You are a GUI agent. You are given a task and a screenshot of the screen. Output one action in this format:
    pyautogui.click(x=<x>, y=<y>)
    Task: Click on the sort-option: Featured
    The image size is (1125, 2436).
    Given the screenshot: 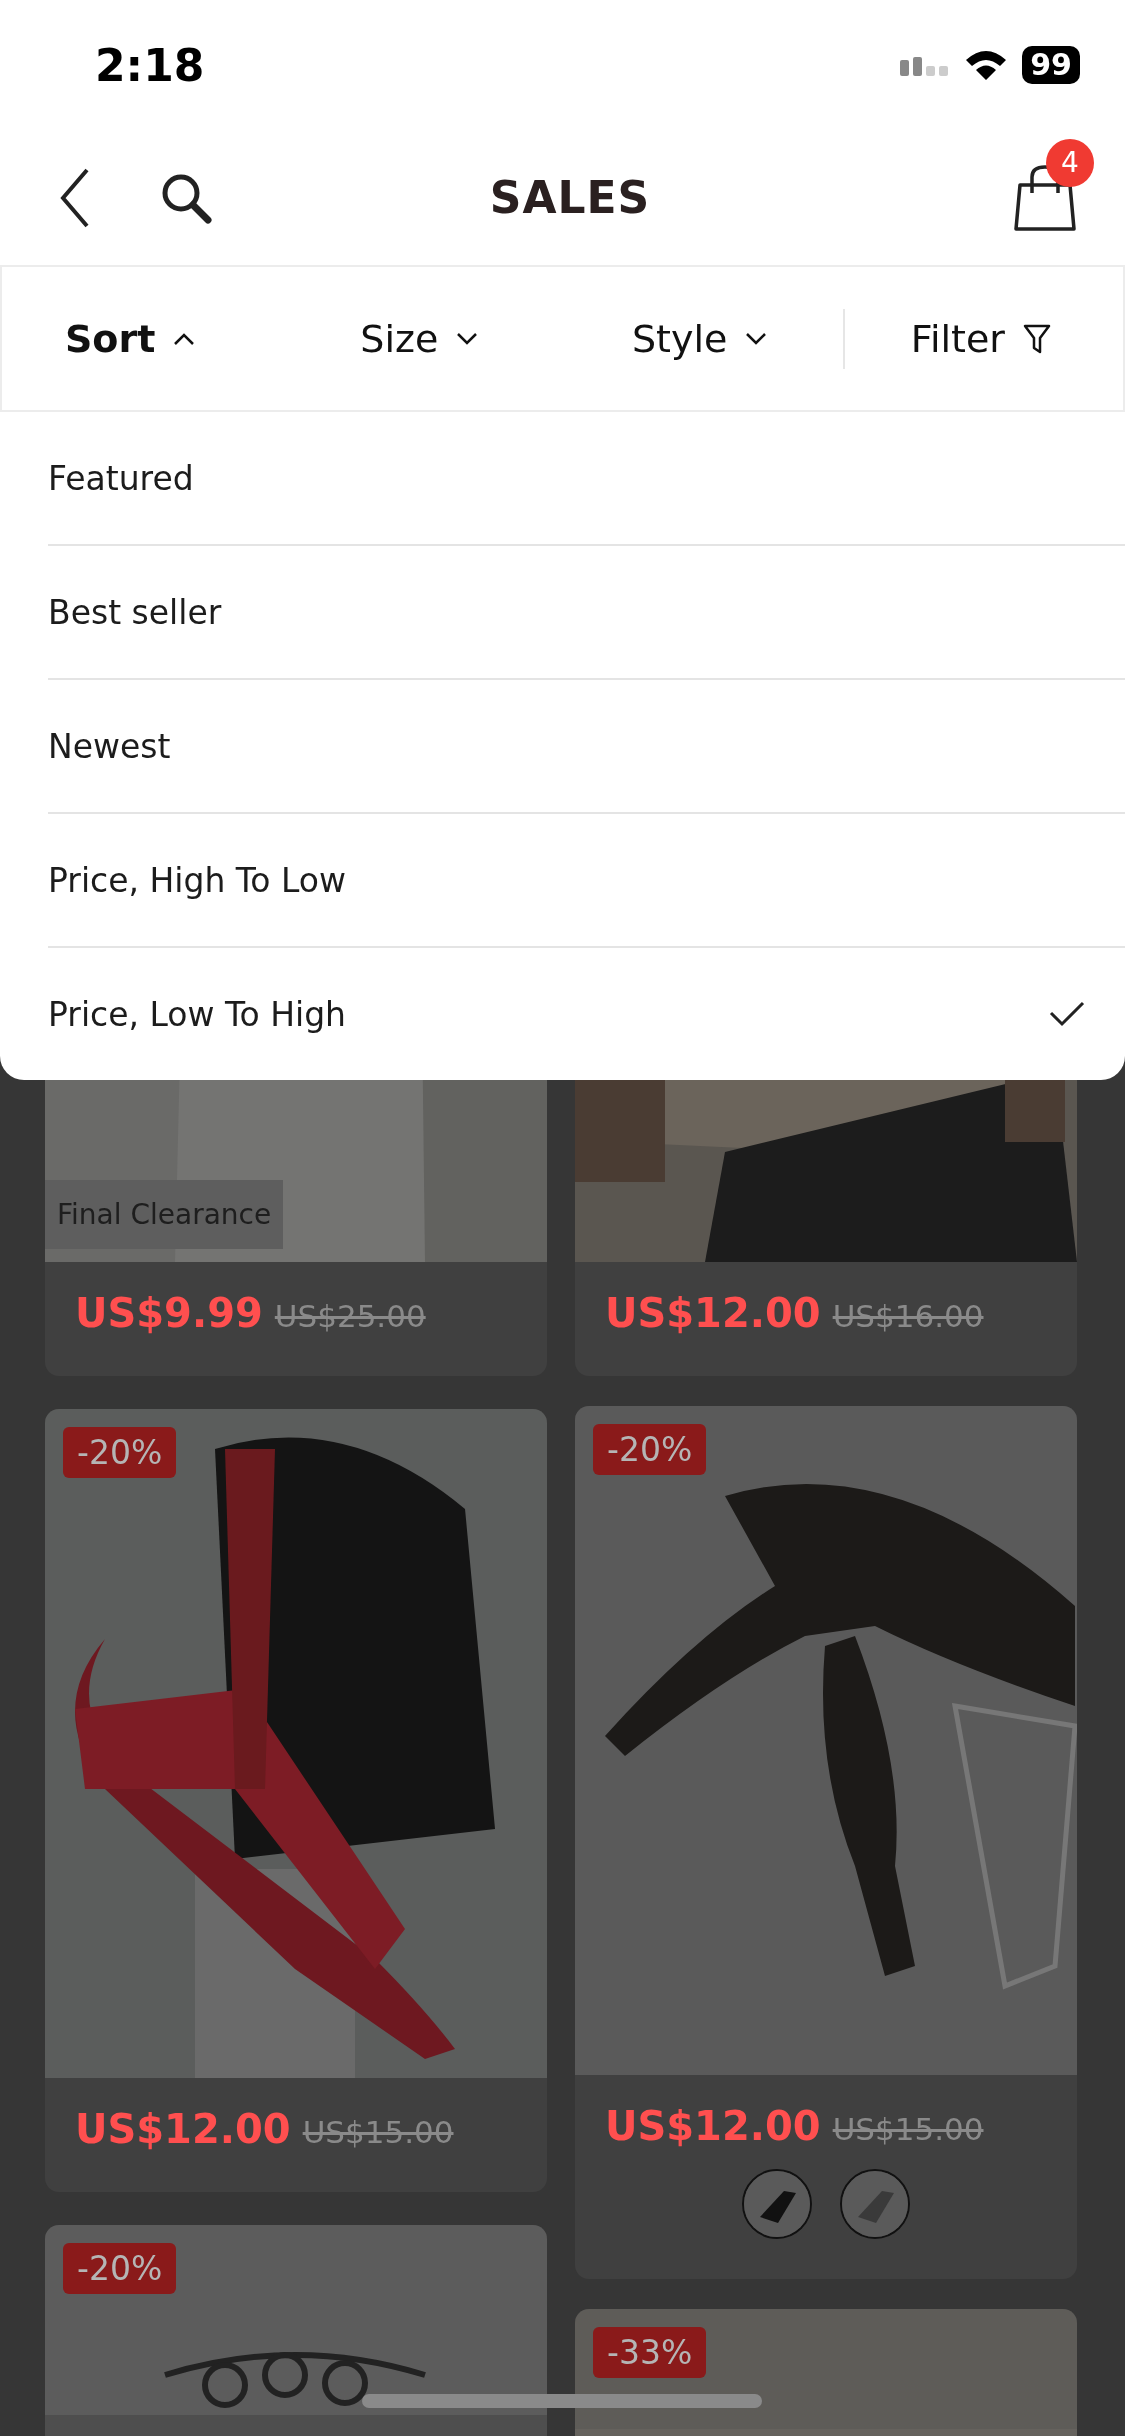 What is the action you would take?
    pyautogui.click(x=586, y=479)
    